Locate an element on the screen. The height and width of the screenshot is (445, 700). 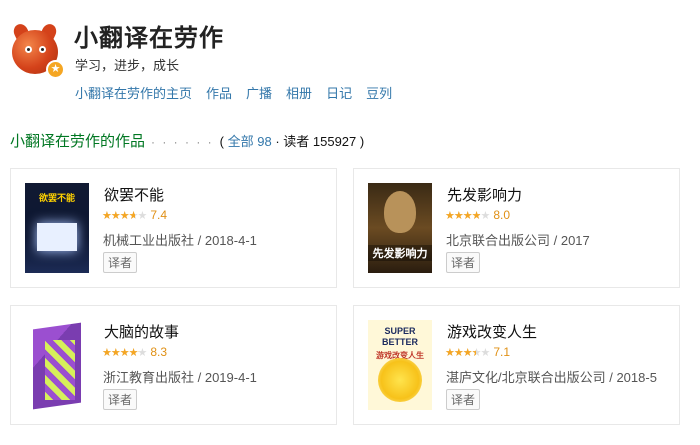
cover-pattern is located at coordinates (60, 370).